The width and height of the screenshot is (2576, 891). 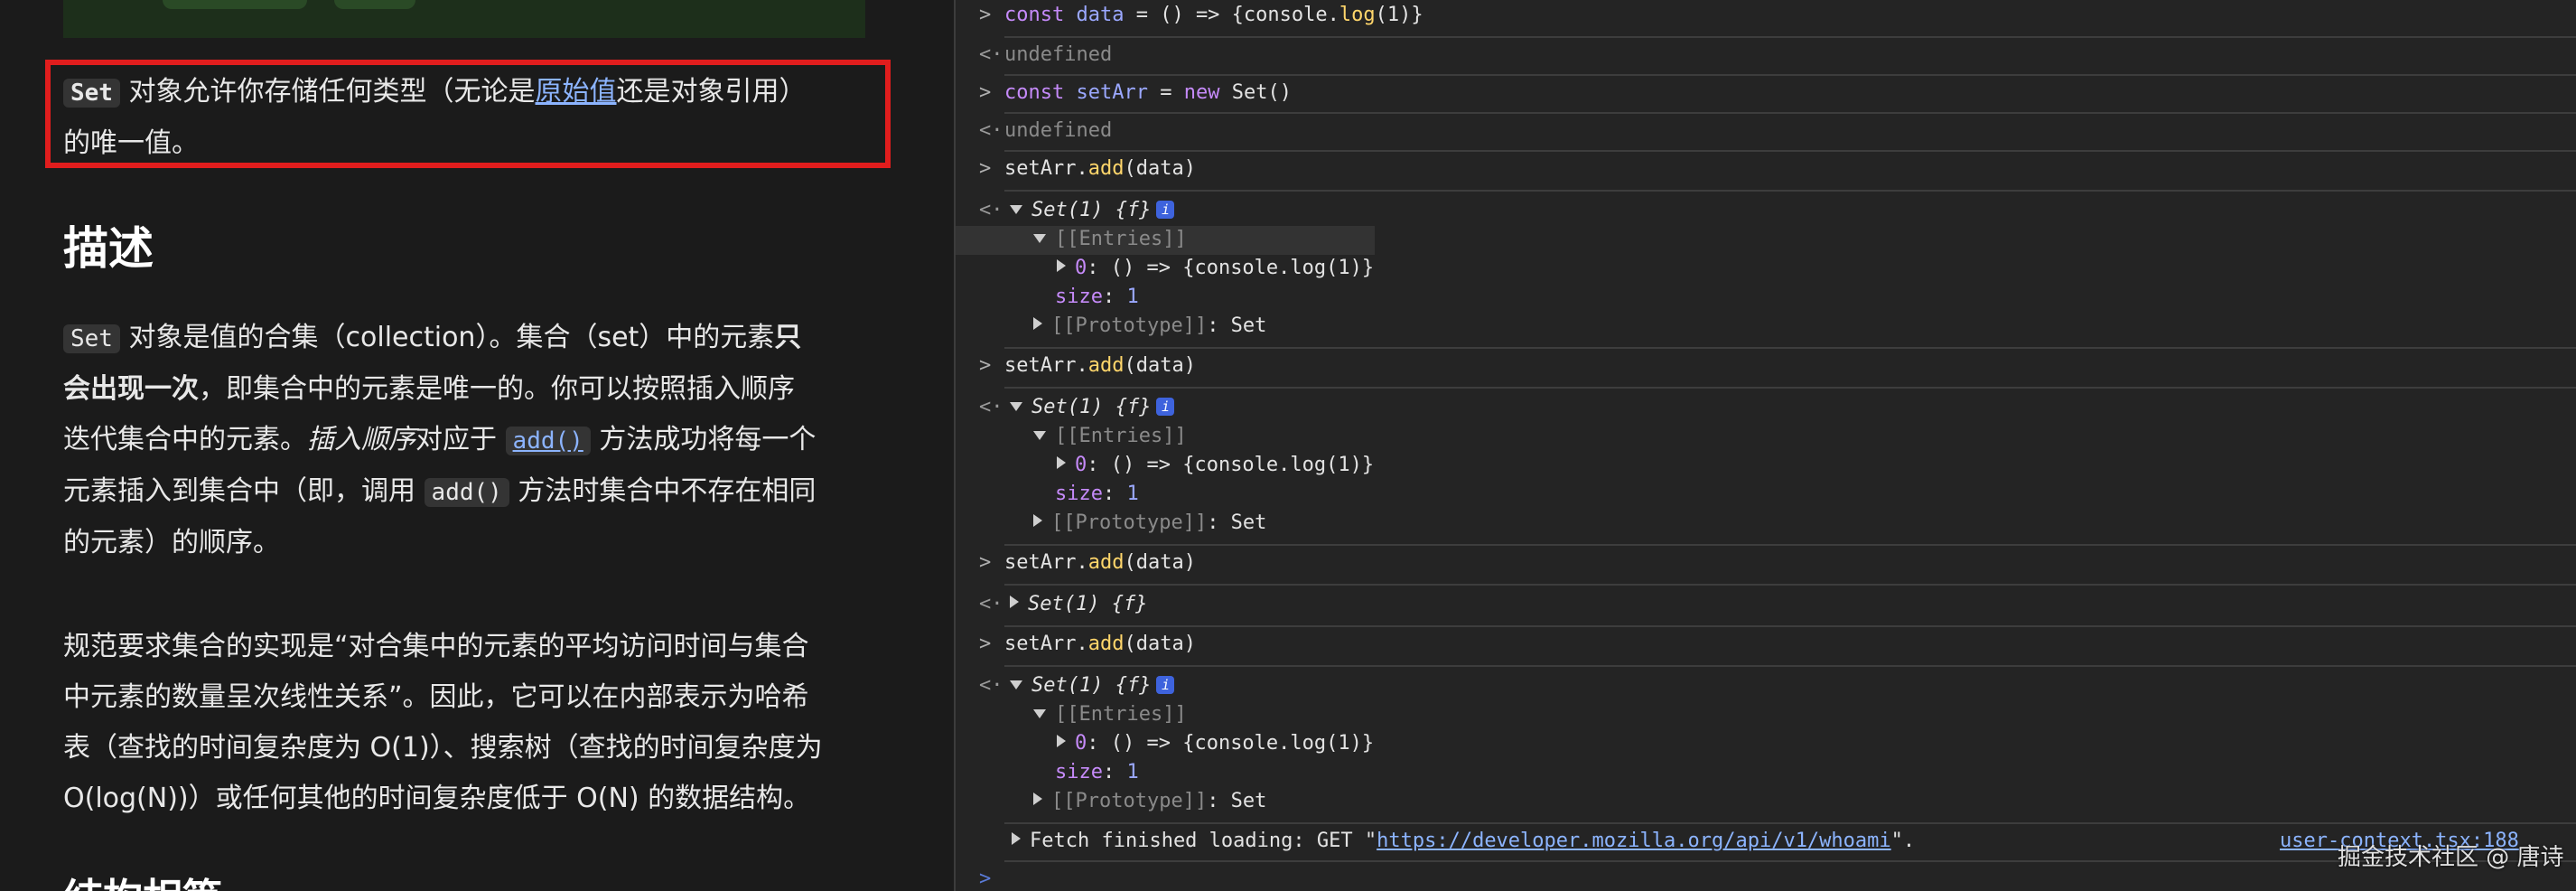 What do you see at coordinates (142, 880) in the screenshot?
I see `next-section-heading: 结构相等` at bounding box center [142, 880].